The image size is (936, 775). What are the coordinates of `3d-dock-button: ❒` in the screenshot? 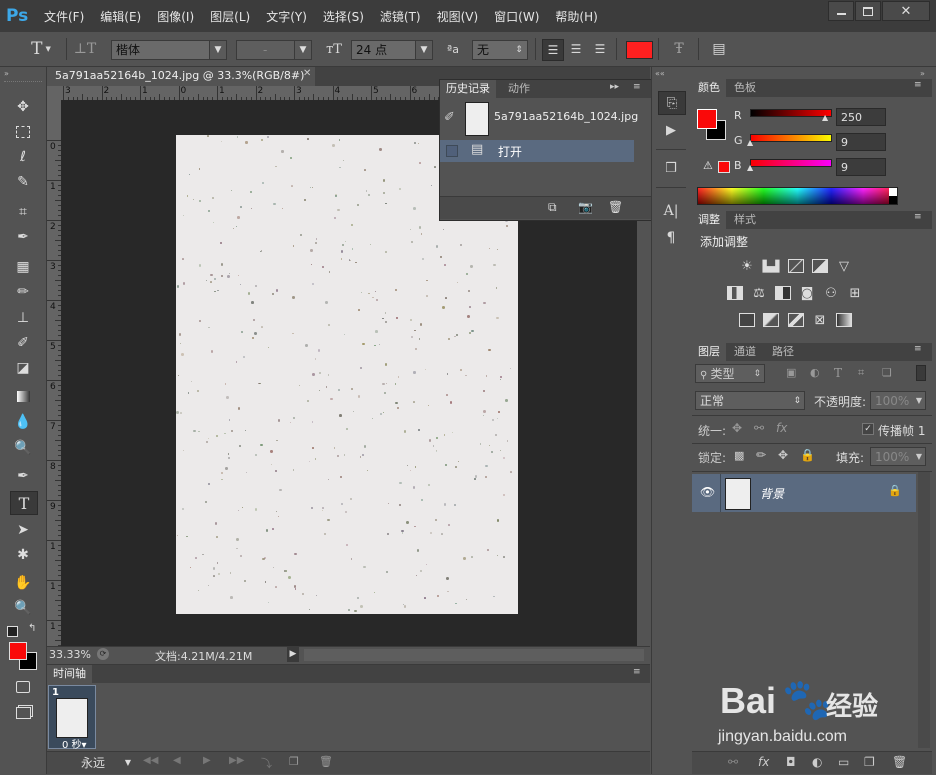 It's located at (671, 168).